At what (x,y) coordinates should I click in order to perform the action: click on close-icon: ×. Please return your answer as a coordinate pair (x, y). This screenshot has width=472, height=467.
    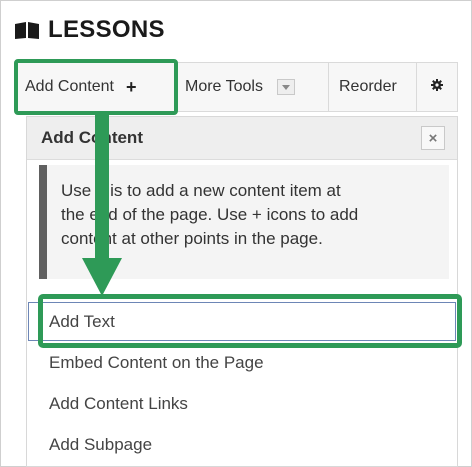
    Looking at the image, I should click on (433, 138).